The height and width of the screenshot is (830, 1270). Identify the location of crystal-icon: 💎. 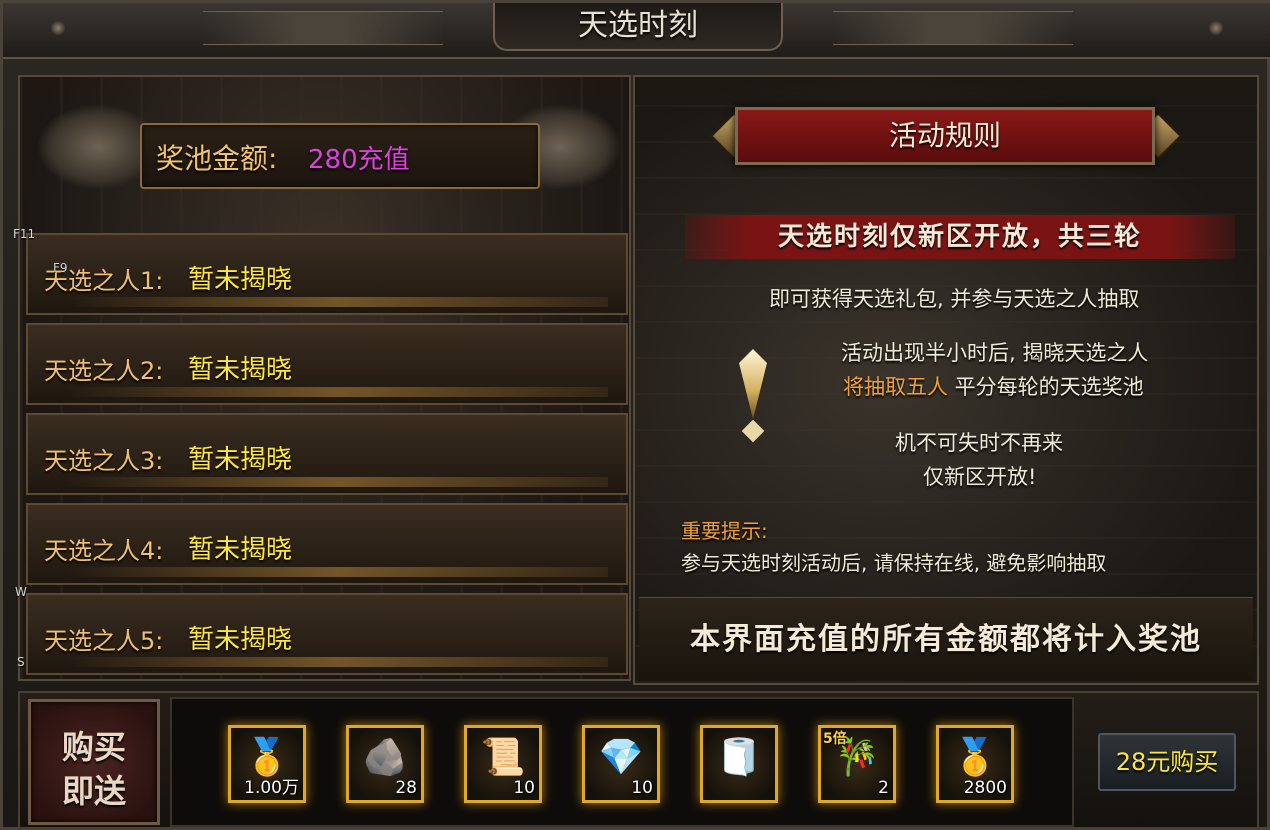
(621, 757).